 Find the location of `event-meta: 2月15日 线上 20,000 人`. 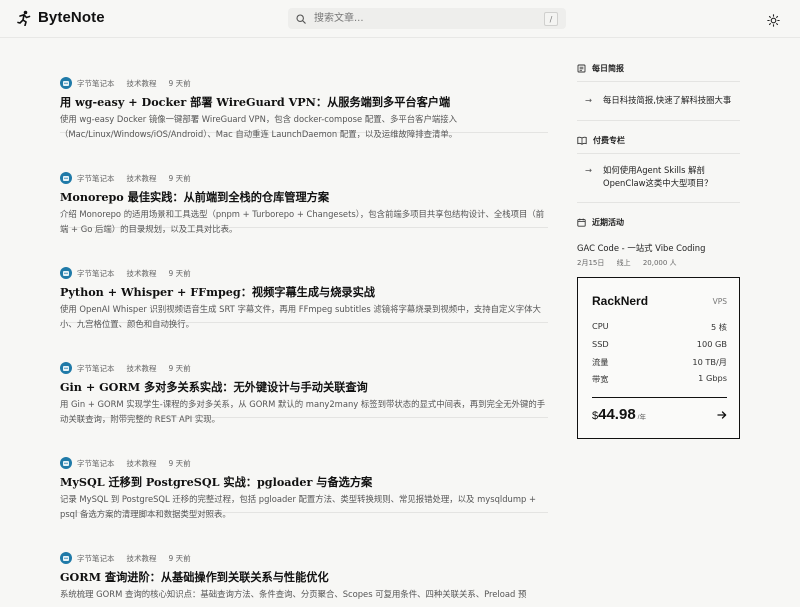

event-meta: 2月15日 线上 20,000 人 is located at coordinates (658, 263).